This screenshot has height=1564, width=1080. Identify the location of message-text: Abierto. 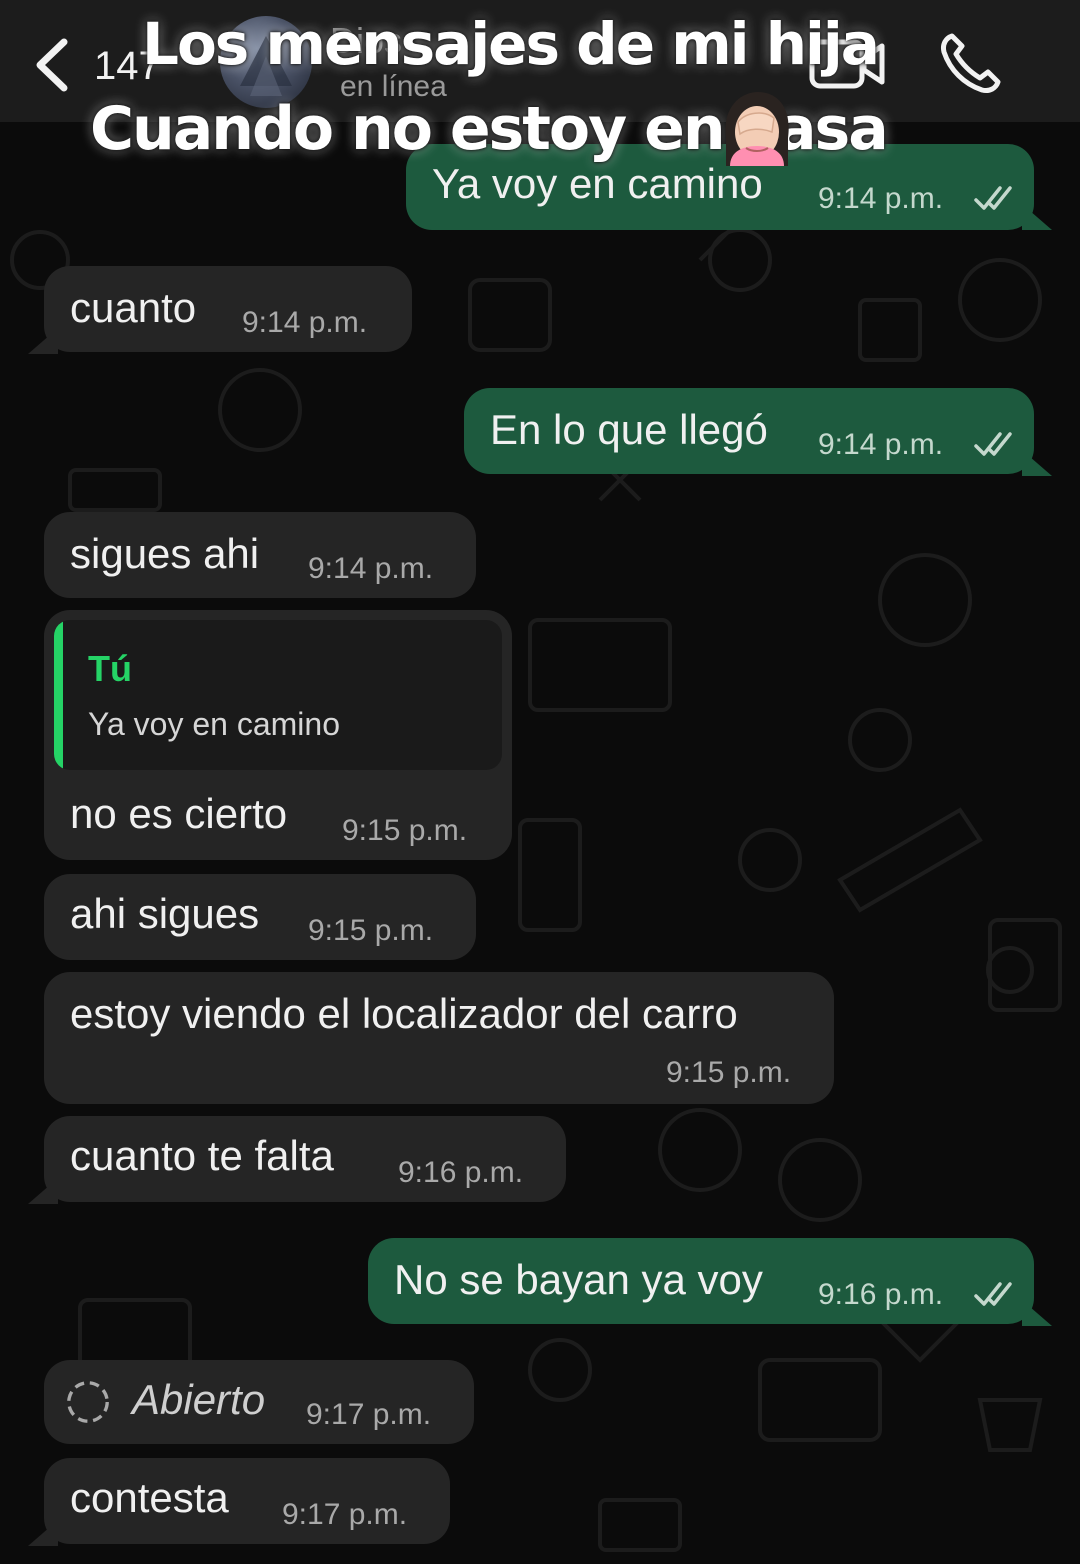
(199, 1399).